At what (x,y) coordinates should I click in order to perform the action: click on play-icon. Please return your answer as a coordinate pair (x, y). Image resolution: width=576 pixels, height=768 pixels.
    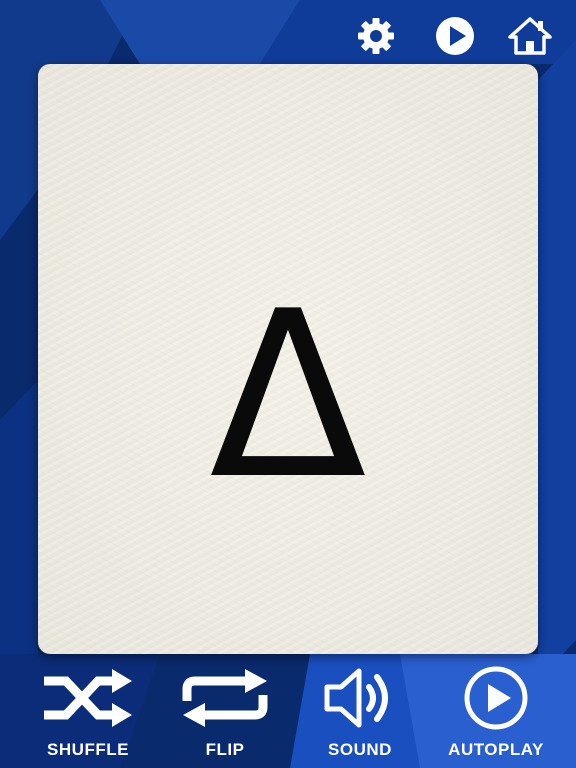
    Looking at the image, I should click on (455, 36).